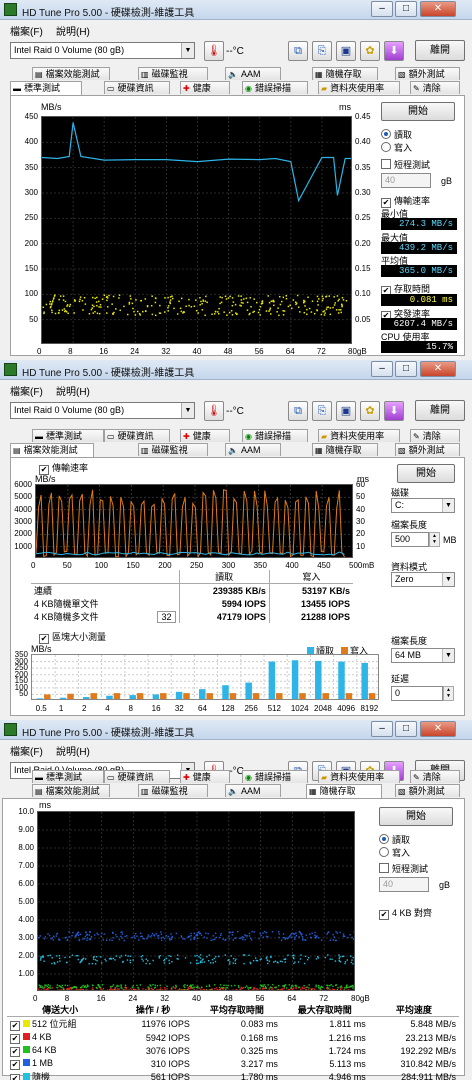 The image size is (472, 1080). What do you see at coordinates (415, 539) in the screenshot?
I see `file-length-input: 500 ▲ ▼` at bounding box center [415, 539].